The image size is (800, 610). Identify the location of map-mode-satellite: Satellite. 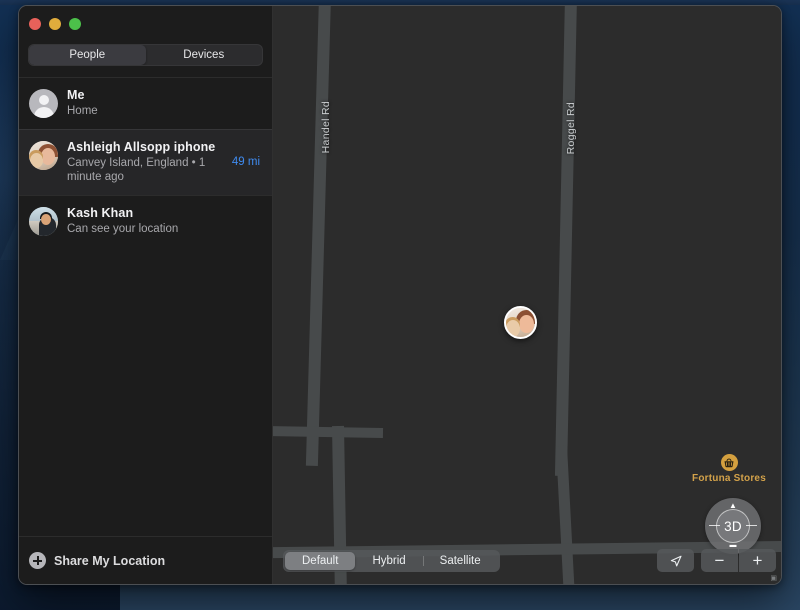
(460, 561).